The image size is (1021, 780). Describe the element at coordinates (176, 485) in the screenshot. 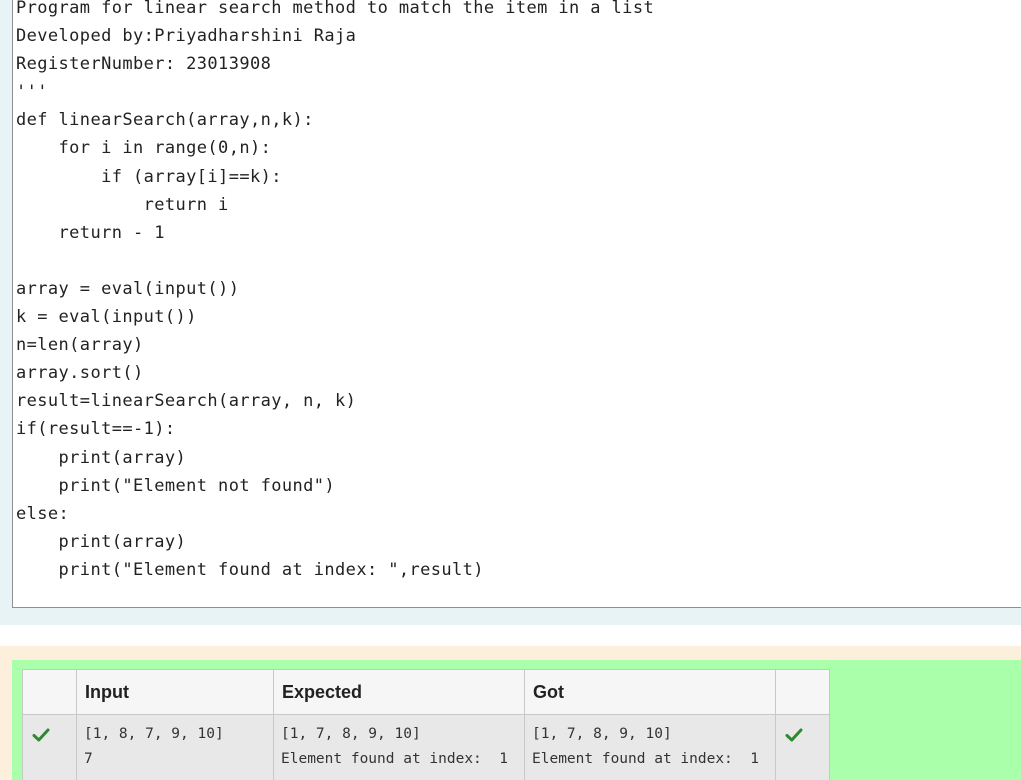

I see `code-line: print("Element not found")` at that location.